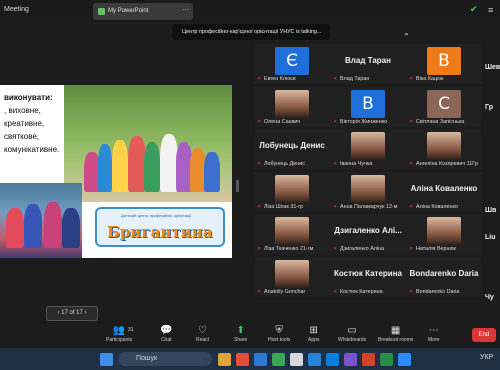  What do you see at coordinates (296, 359) in the screenshot?
I see `app-icon` at bounding box center [296, 359].